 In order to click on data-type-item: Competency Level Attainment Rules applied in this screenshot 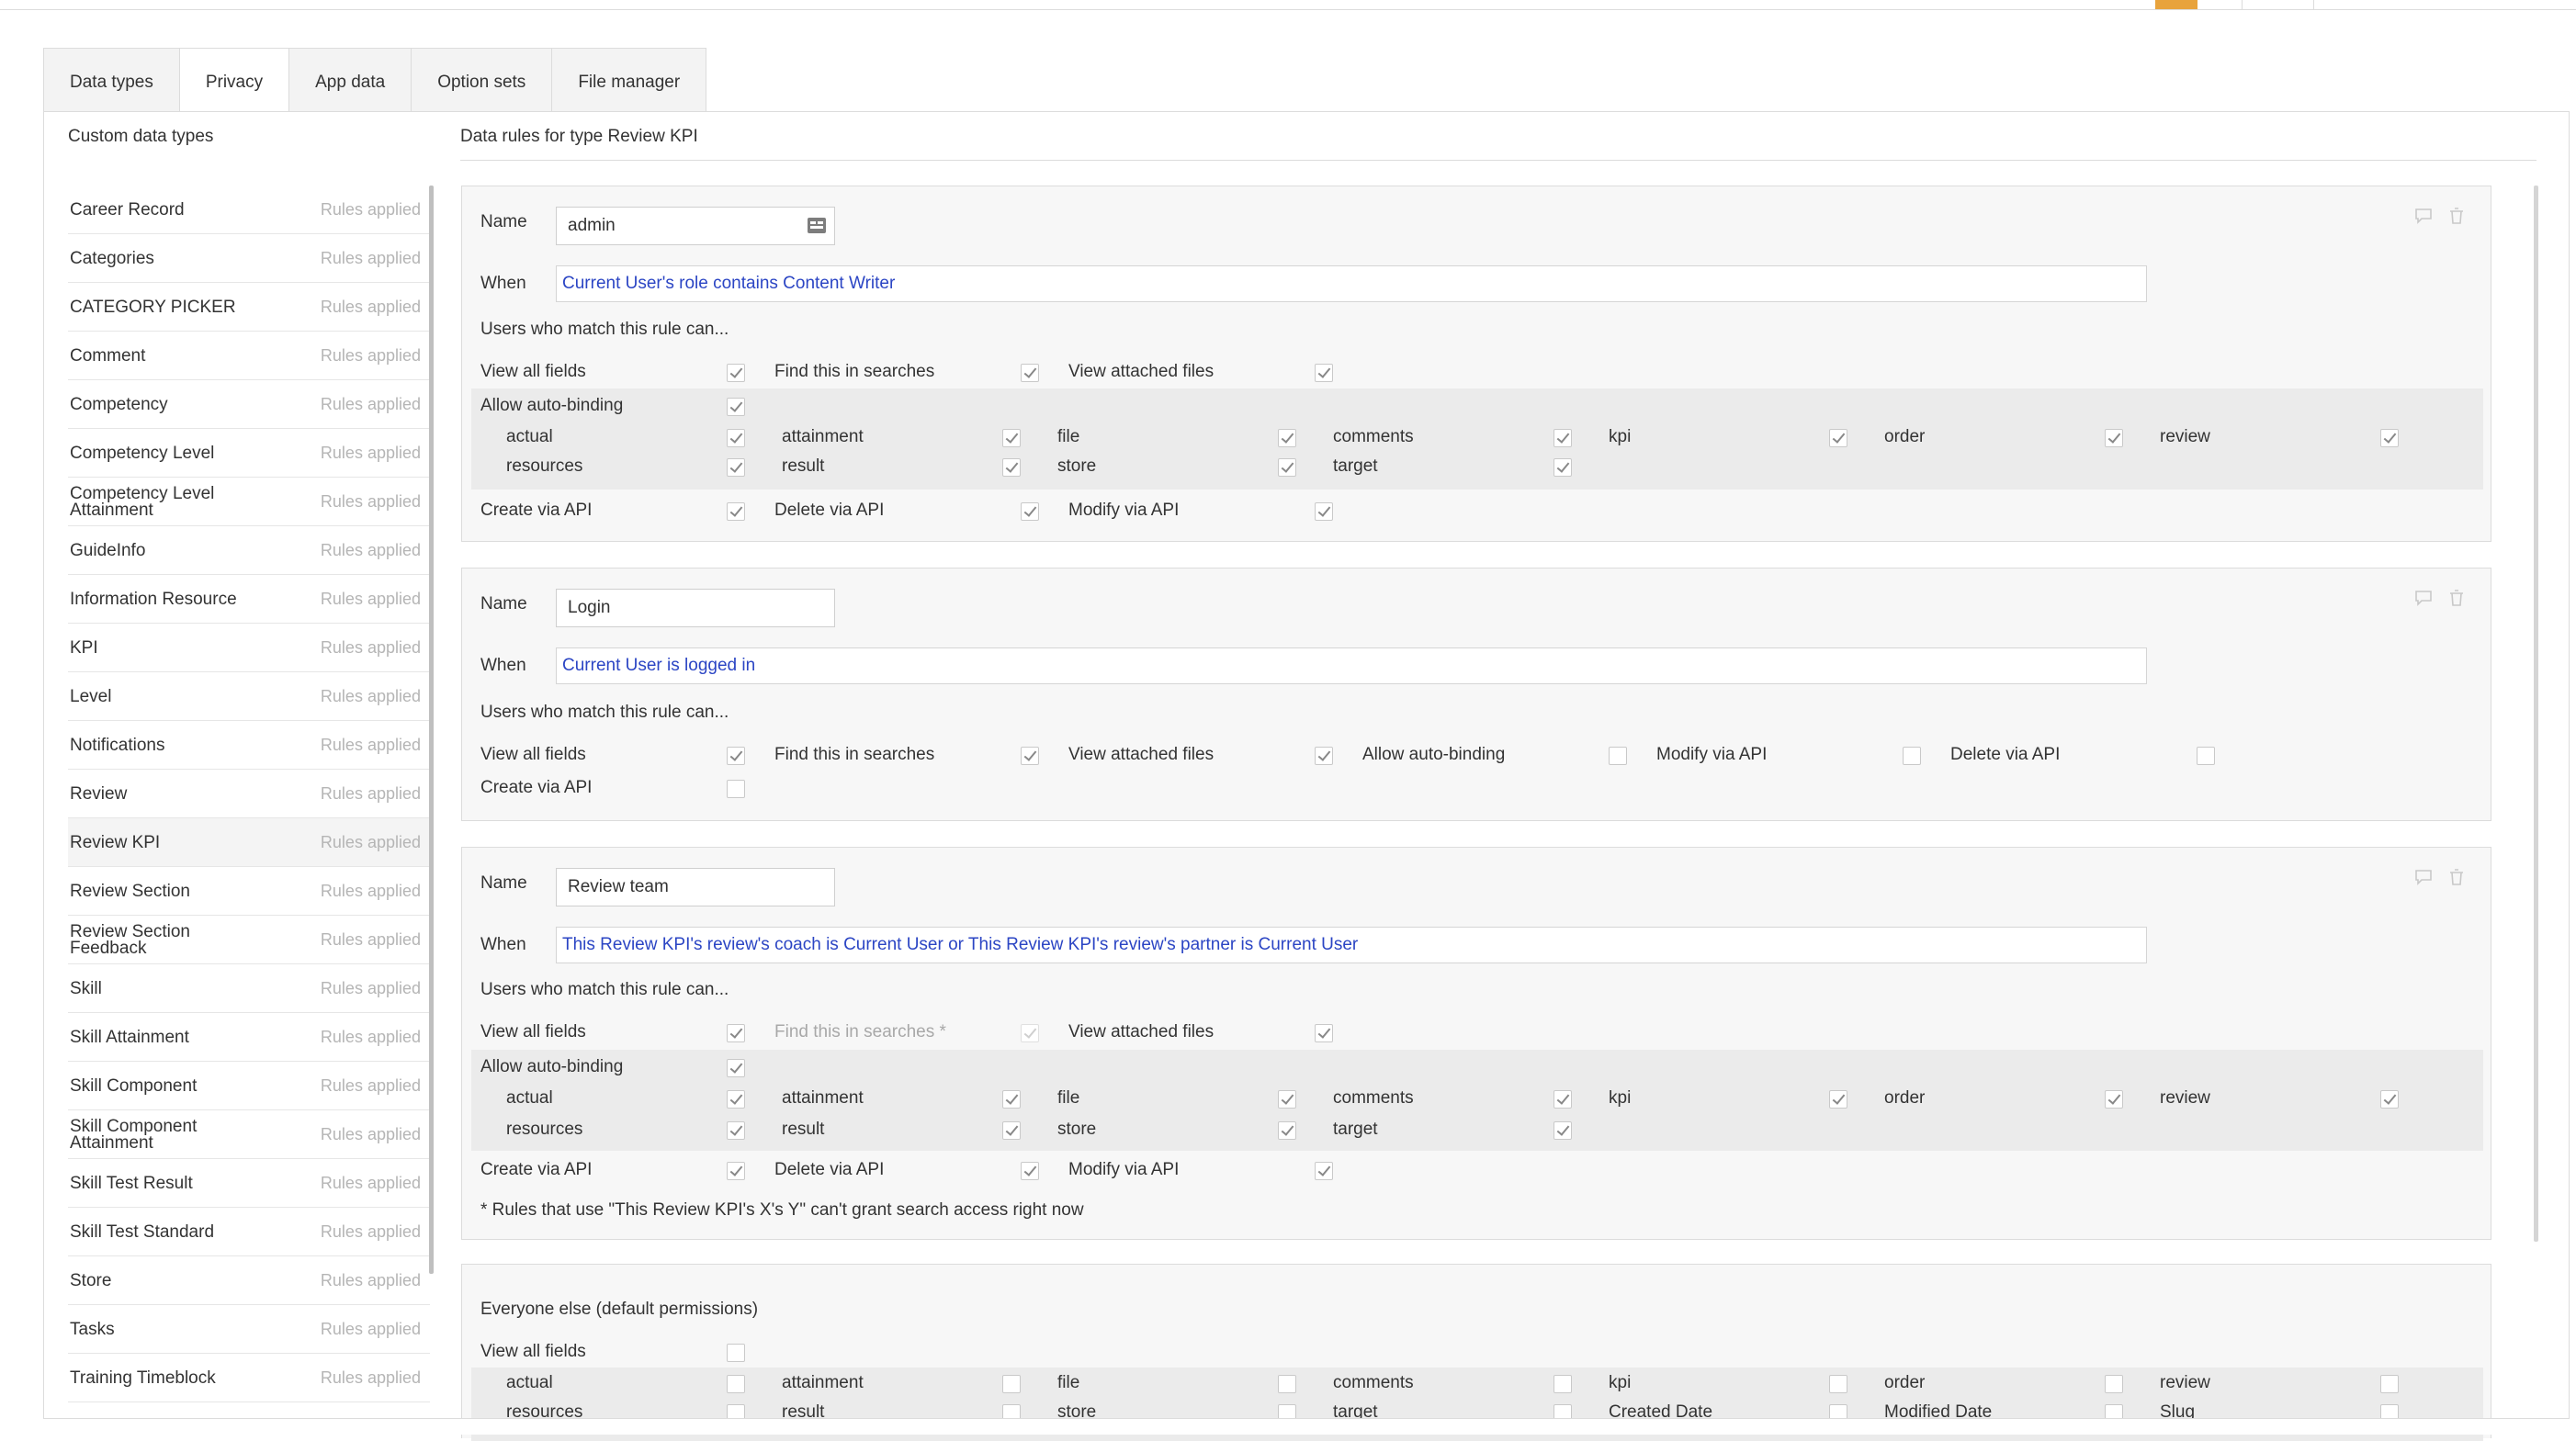, I will do `click(249, 502)`.